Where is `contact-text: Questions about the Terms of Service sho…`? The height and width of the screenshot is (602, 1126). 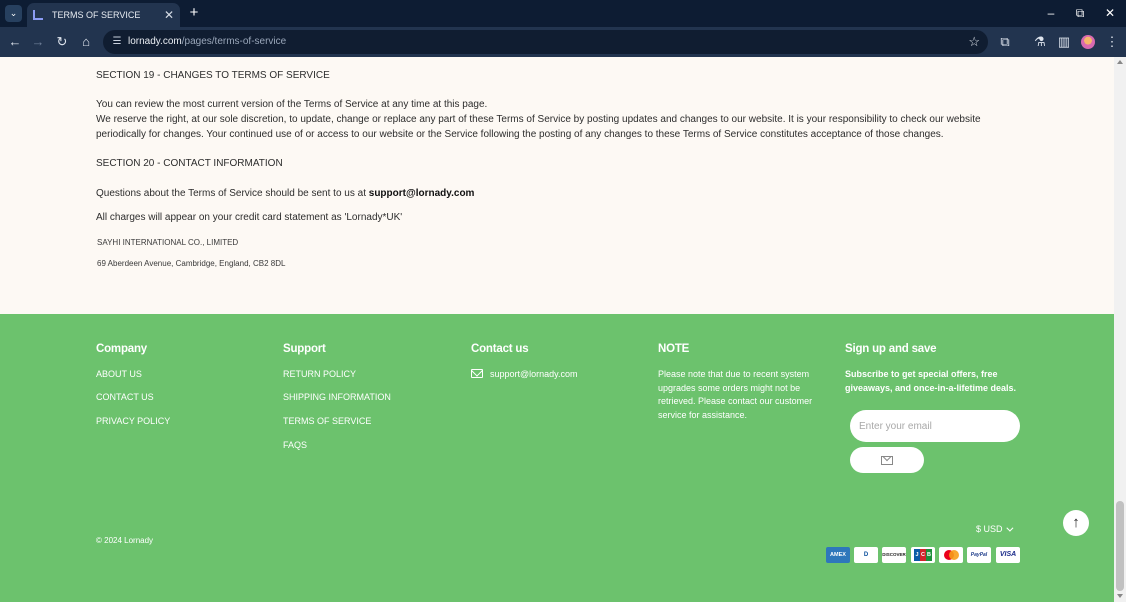
contact-text: Questions about the Terms of Service sho… is located at coordinates (231, 193).